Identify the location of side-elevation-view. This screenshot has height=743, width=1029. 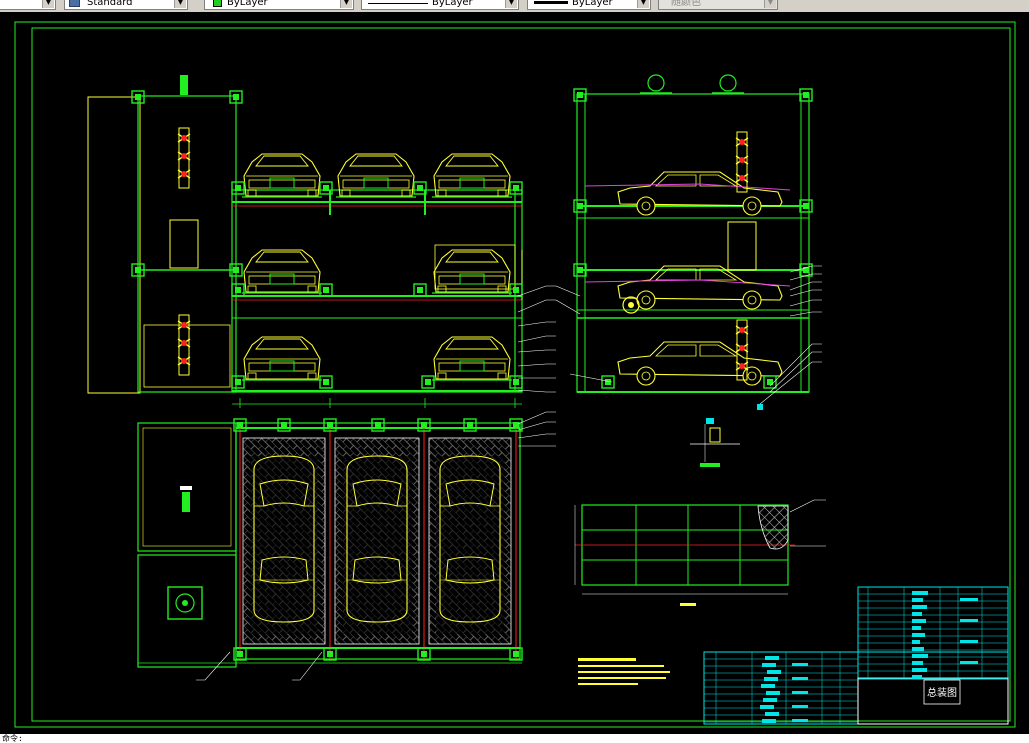
(688, 242).